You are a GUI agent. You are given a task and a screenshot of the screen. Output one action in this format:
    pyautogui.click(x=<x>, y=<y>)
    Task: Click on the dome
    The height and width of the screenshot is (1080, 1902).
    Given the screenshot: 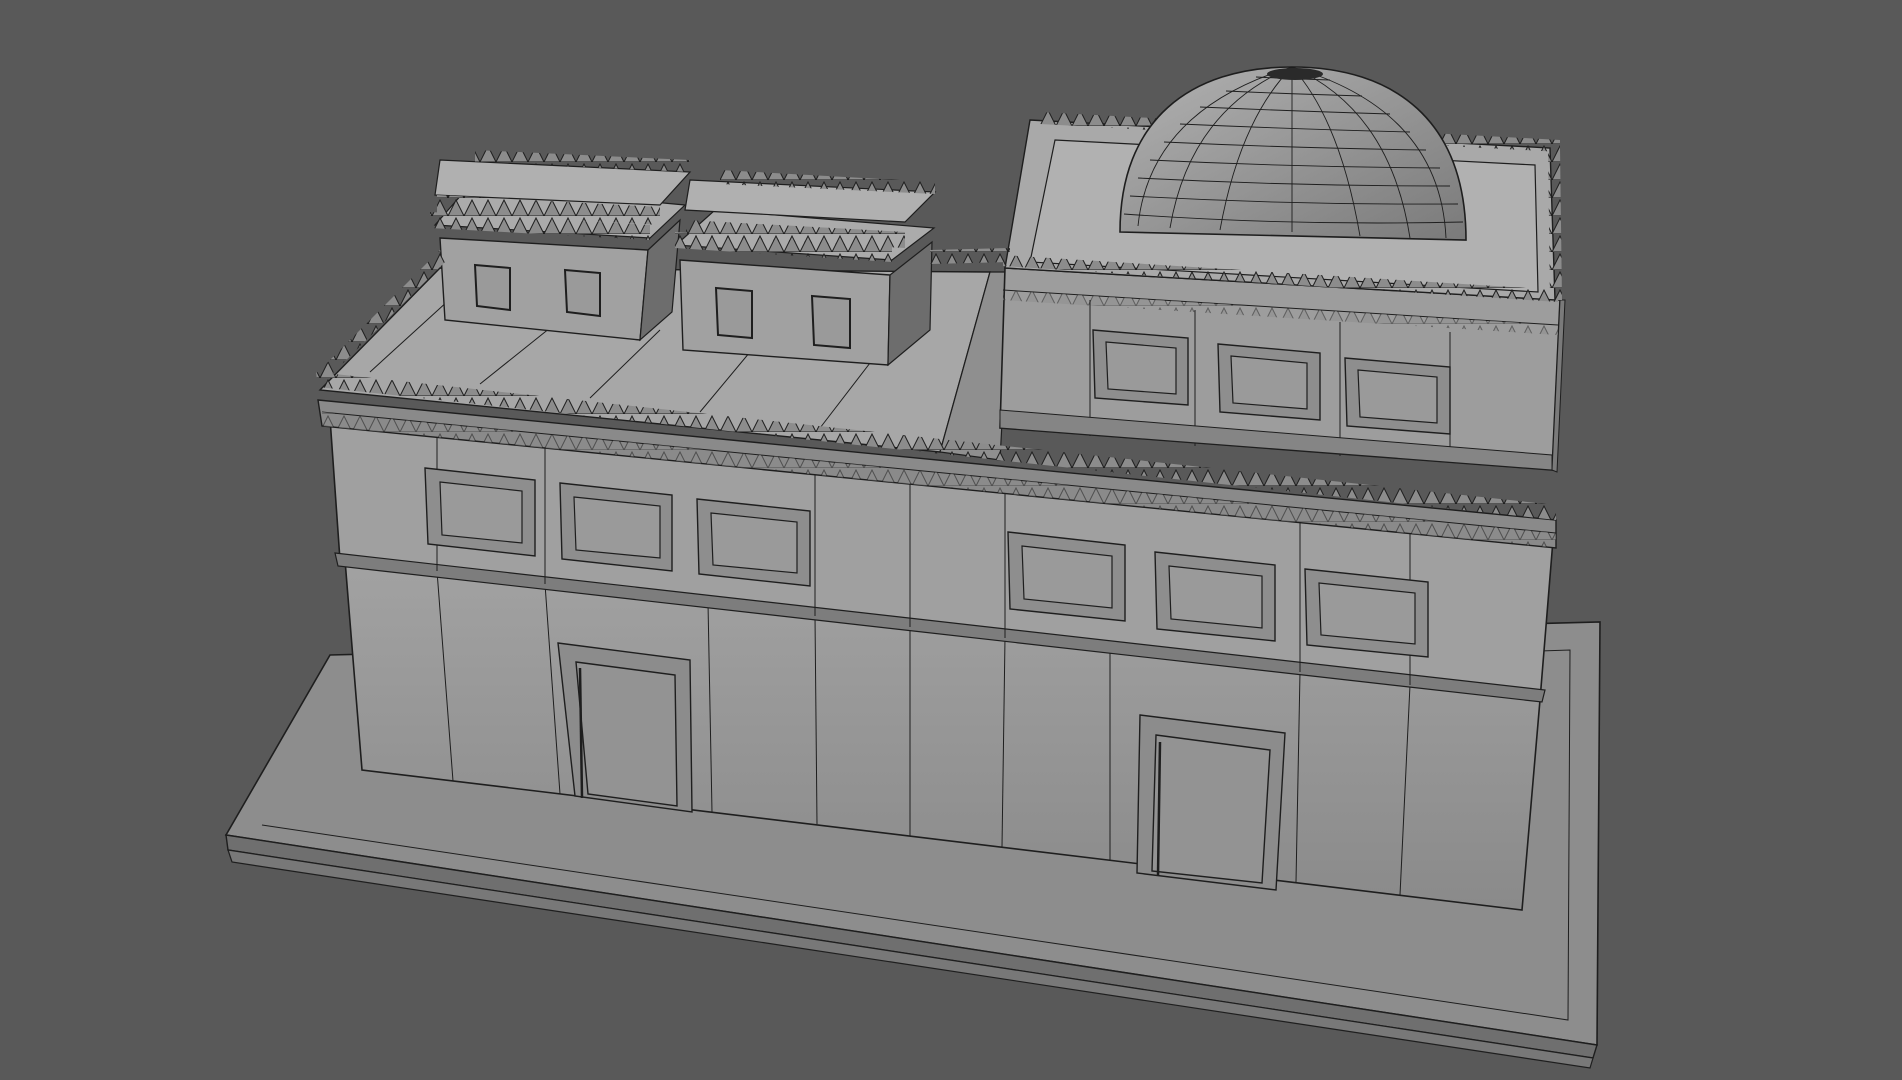 What is the action you would take?
    pyautogui.click(x=1293, y=153)
    